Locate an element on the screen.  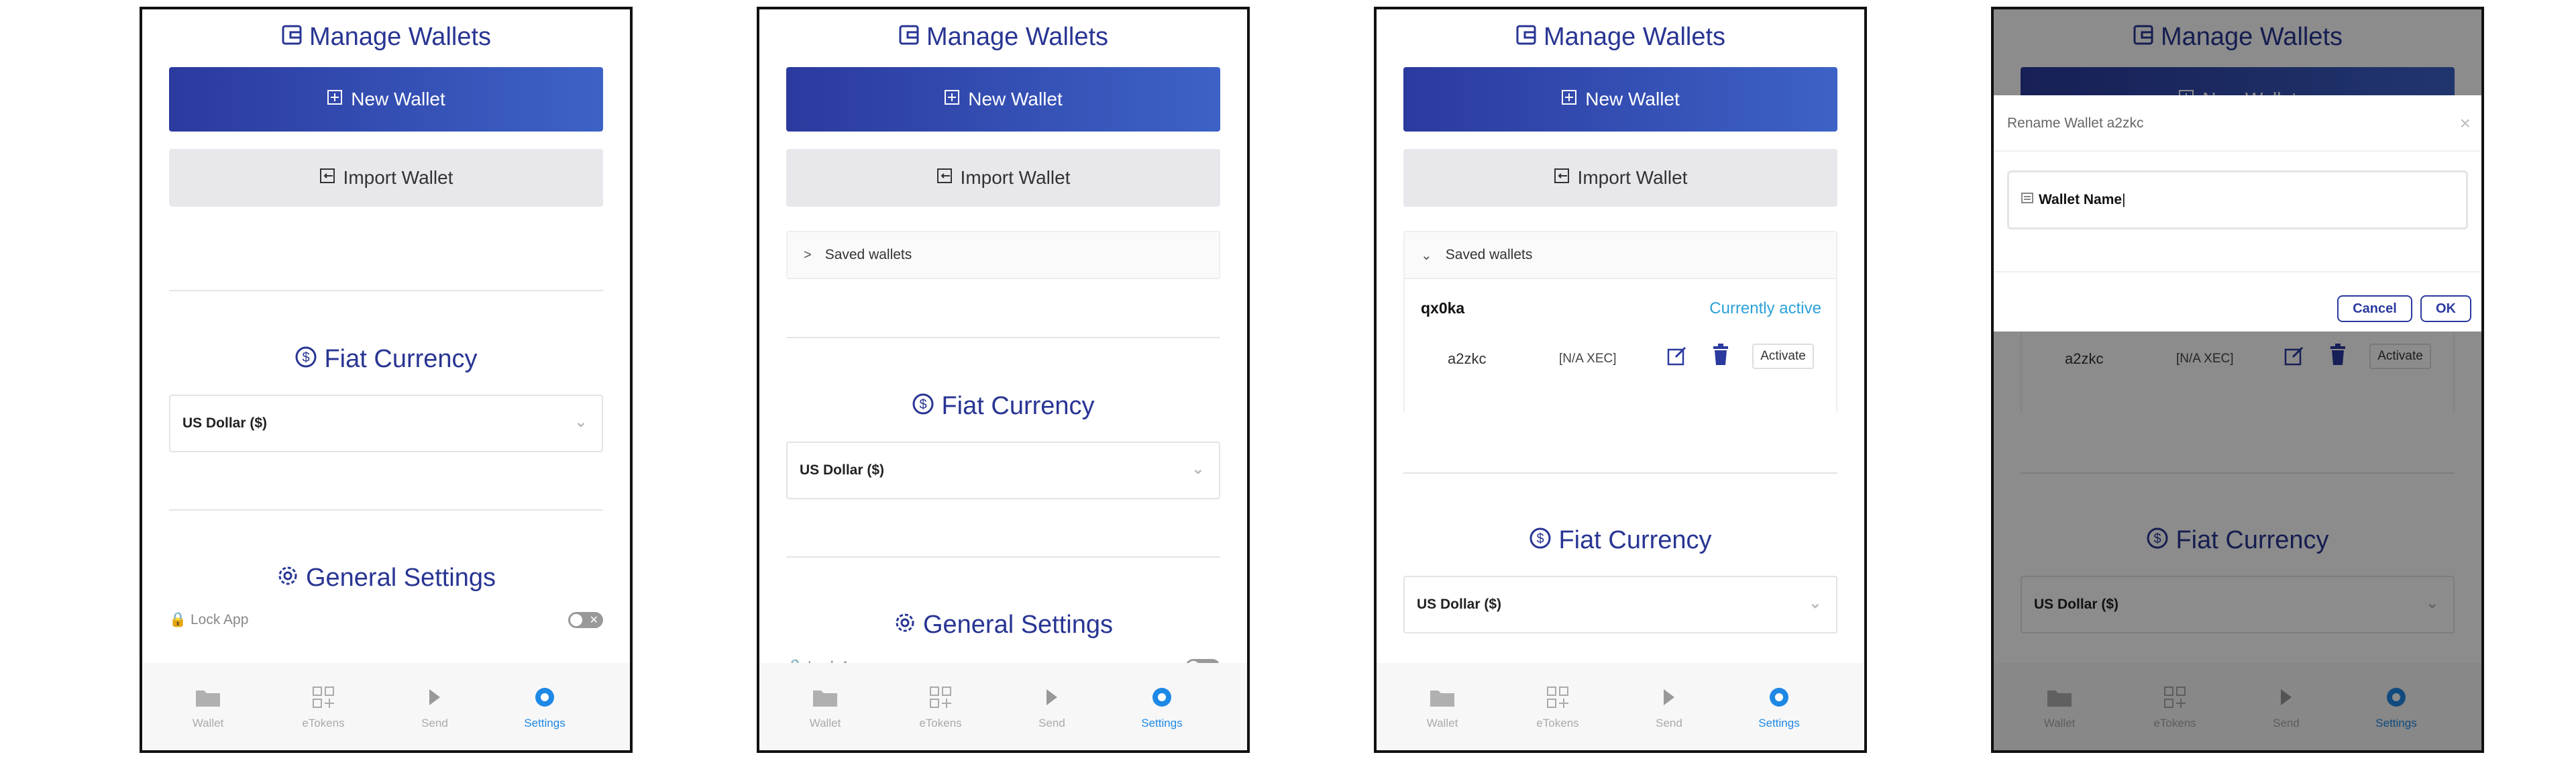
saved-wallets-header: ⌄ Saved wallets is located at coordinates (1620, 255).